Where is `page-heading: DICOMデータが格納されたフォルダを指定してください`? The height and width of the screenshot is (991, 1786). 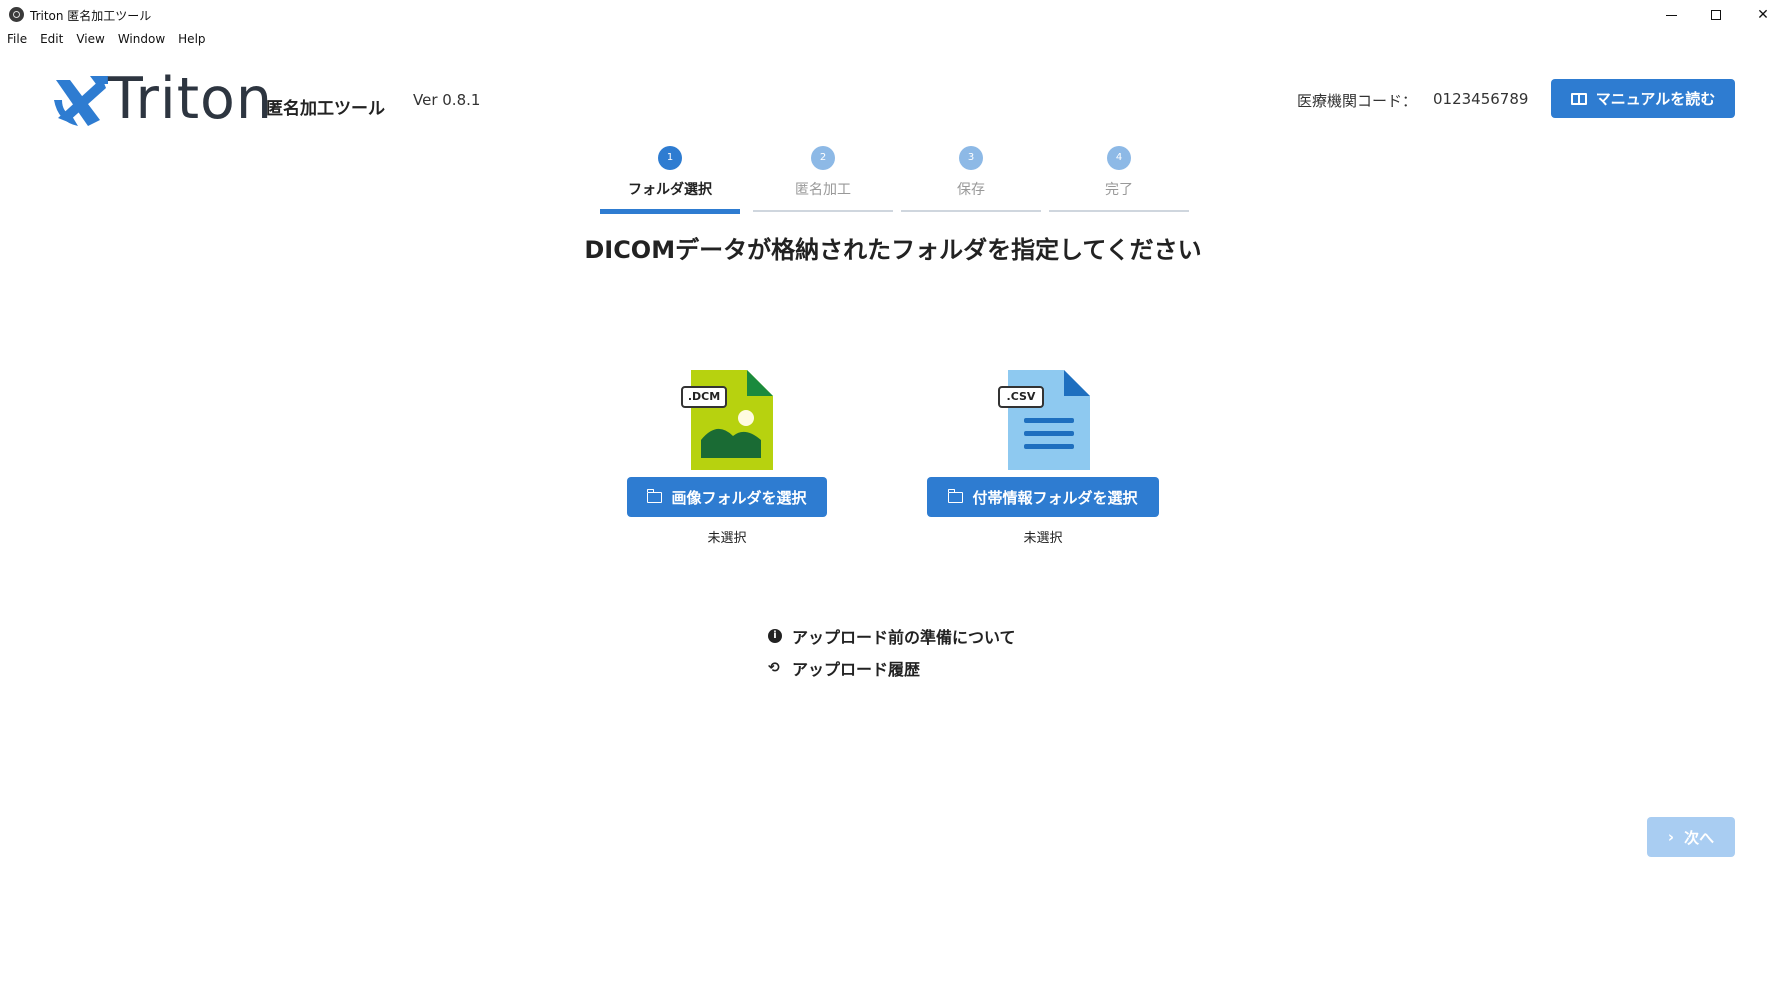 page-heading: DICOMデータが格納されたフォルダを指定してください is located at coordinates (893, 250).